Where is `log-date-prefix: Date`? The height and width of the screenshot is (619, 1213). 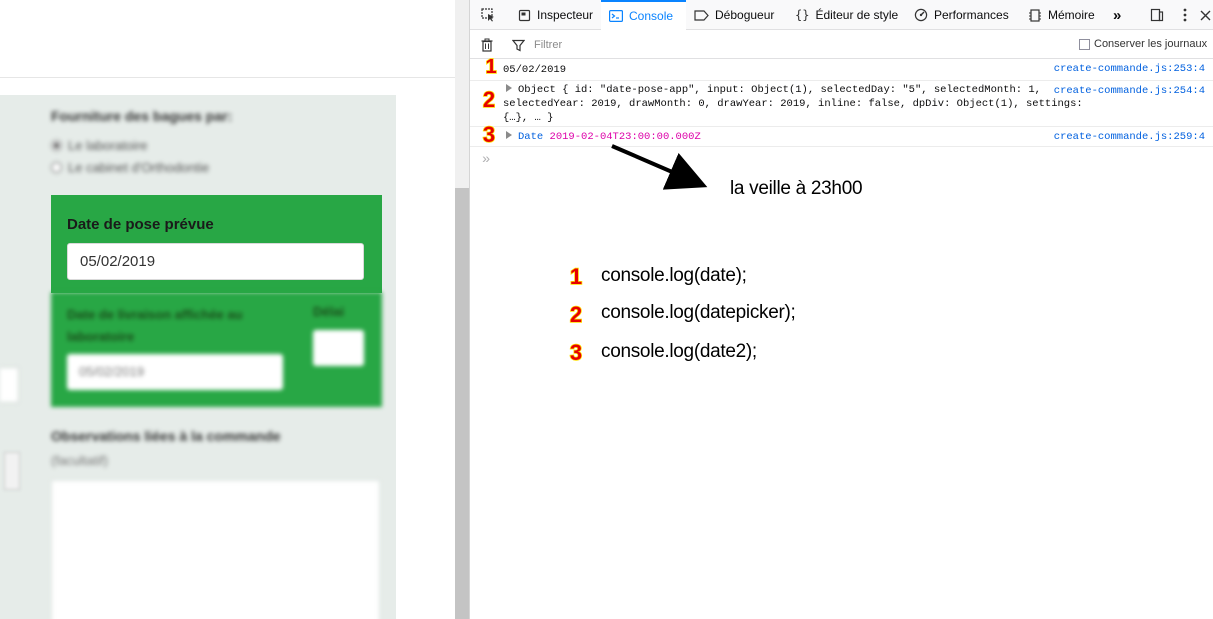
log-date-prefix: Date is located at coordinates (531, 137).